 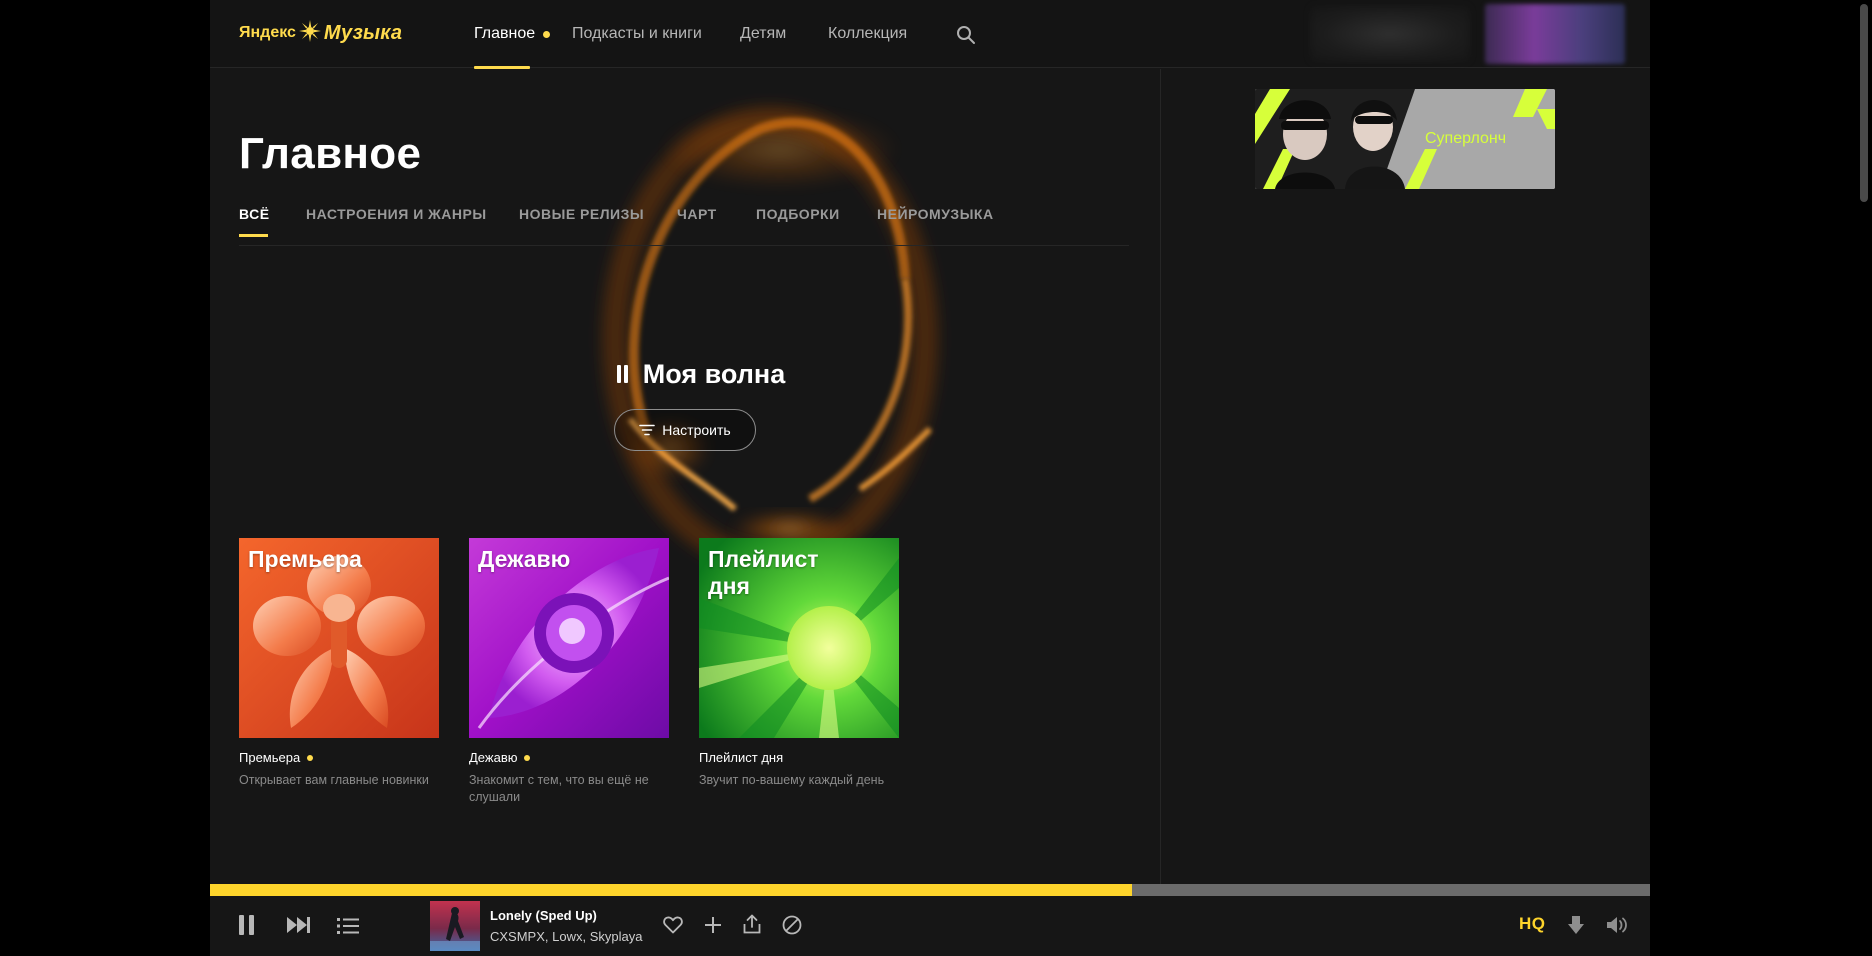 What do you see at coordinates (339, 757) in the screenshot?
I see `premiere-title: Премьера` at bounding box center [339, 757].